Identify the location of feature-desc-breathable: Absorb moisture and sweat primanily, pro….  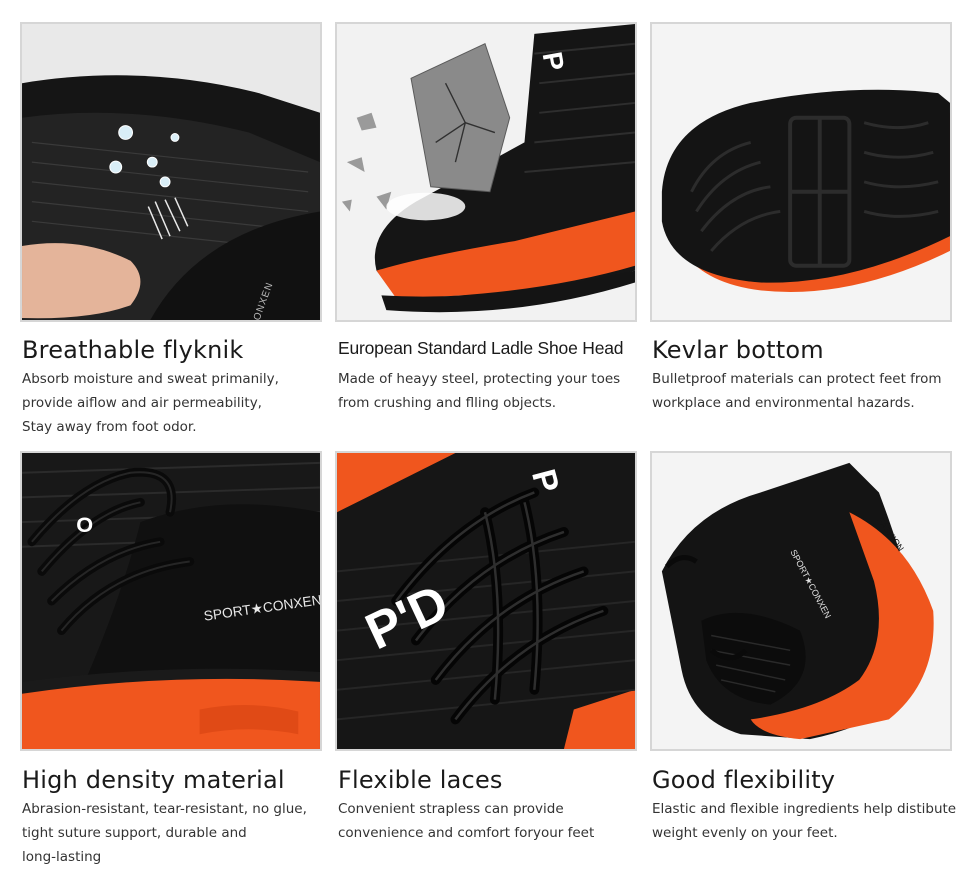
(172, 403).